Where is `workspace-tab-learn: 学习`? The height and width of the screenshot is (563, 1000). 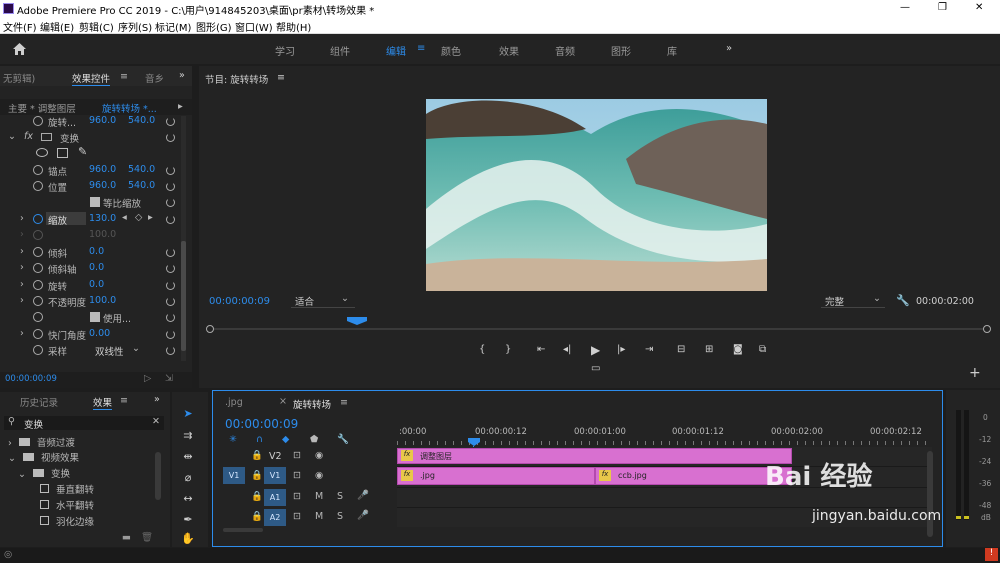 workspace-tab-learn: 学习 is located at coordinates (285, 50).